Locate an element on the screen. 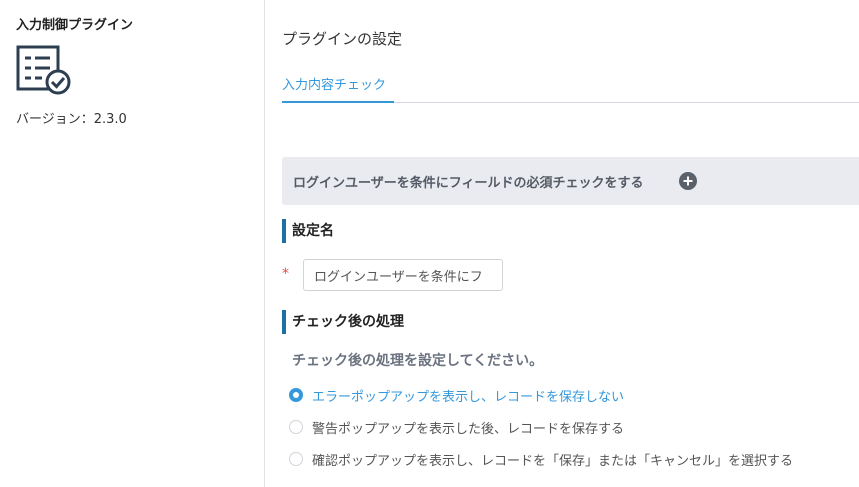 Image resolution: width=859 pixels, height=487 pixels. condition-section-header: ログインユーザーを条件にフィールドの必須チェックをする is located at coordinates (570, 181).